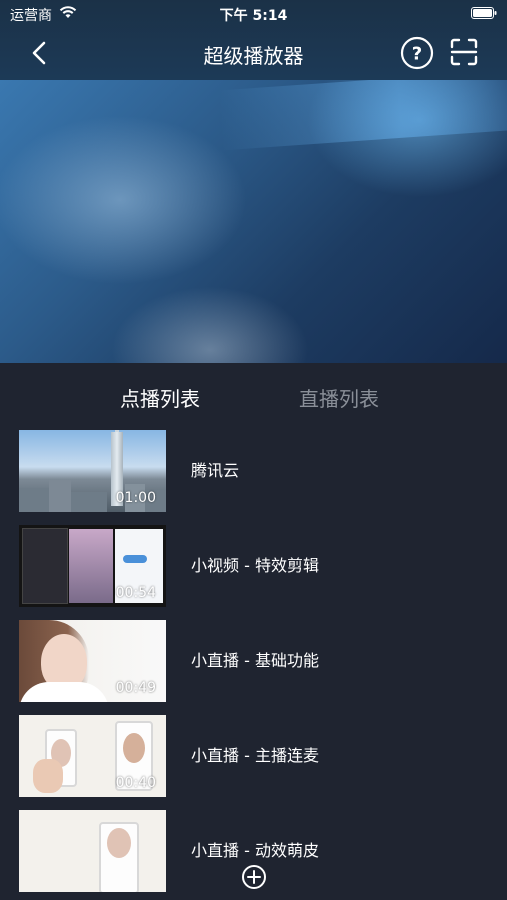  Describe the element at coordinates (484, 13) in the screenshot. I see `battery-icon` at that location.